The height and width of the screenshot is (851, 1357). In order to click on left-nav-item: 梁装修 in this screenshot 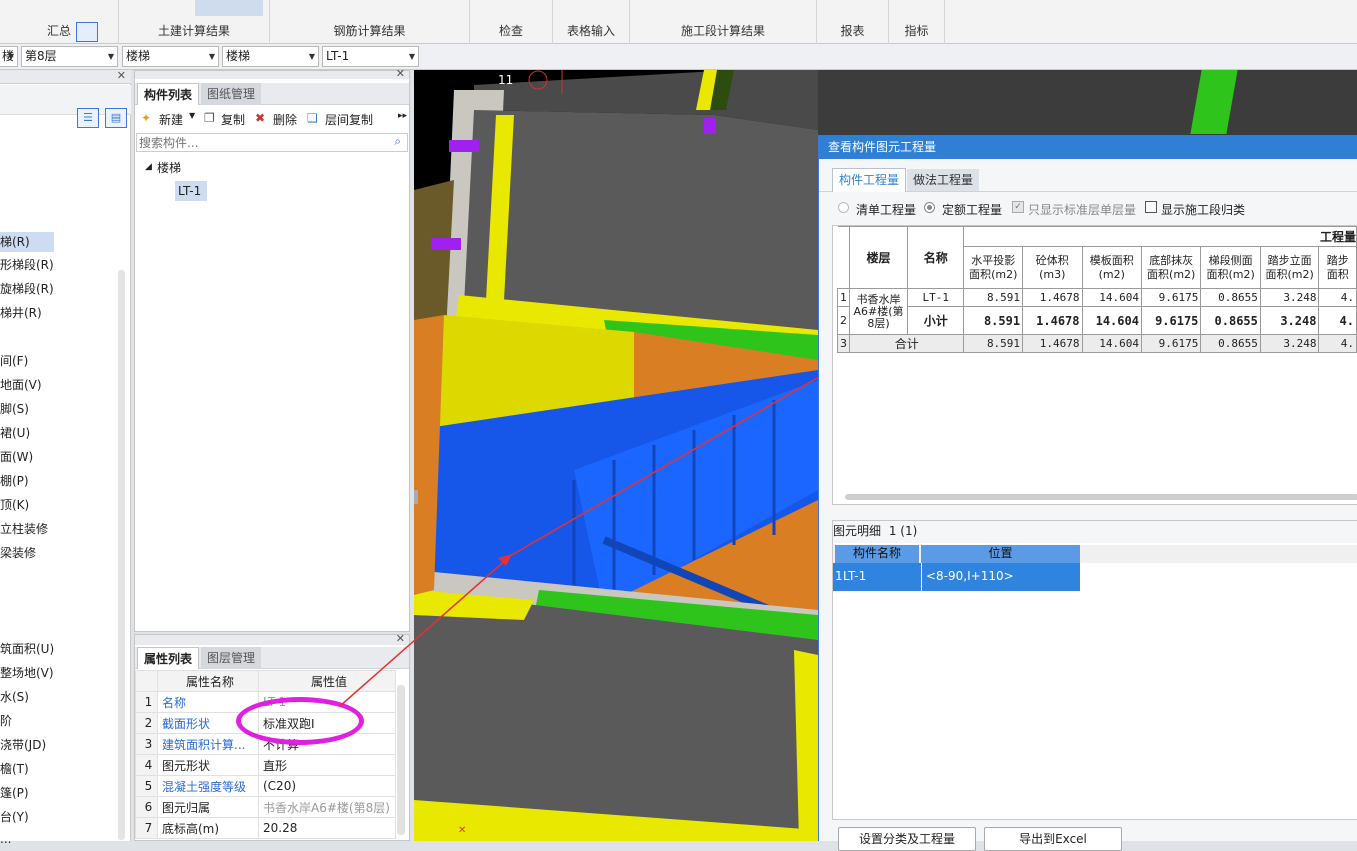, I will do `click(18, 552)`.